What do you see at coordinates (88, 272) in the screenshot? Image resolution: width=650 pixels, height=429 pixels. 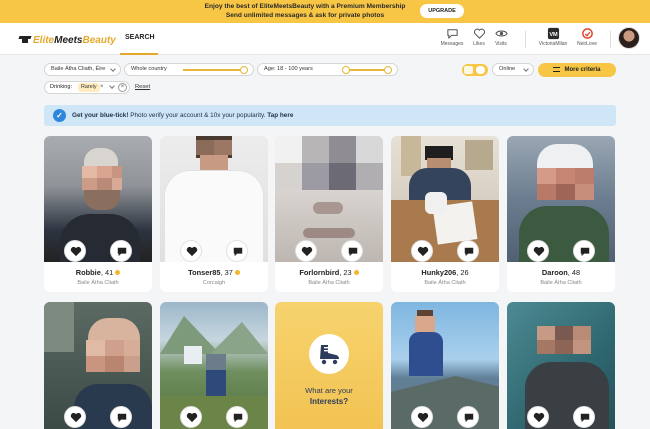 I see `profile-name: Robbie` at bounding box center [88, 272].